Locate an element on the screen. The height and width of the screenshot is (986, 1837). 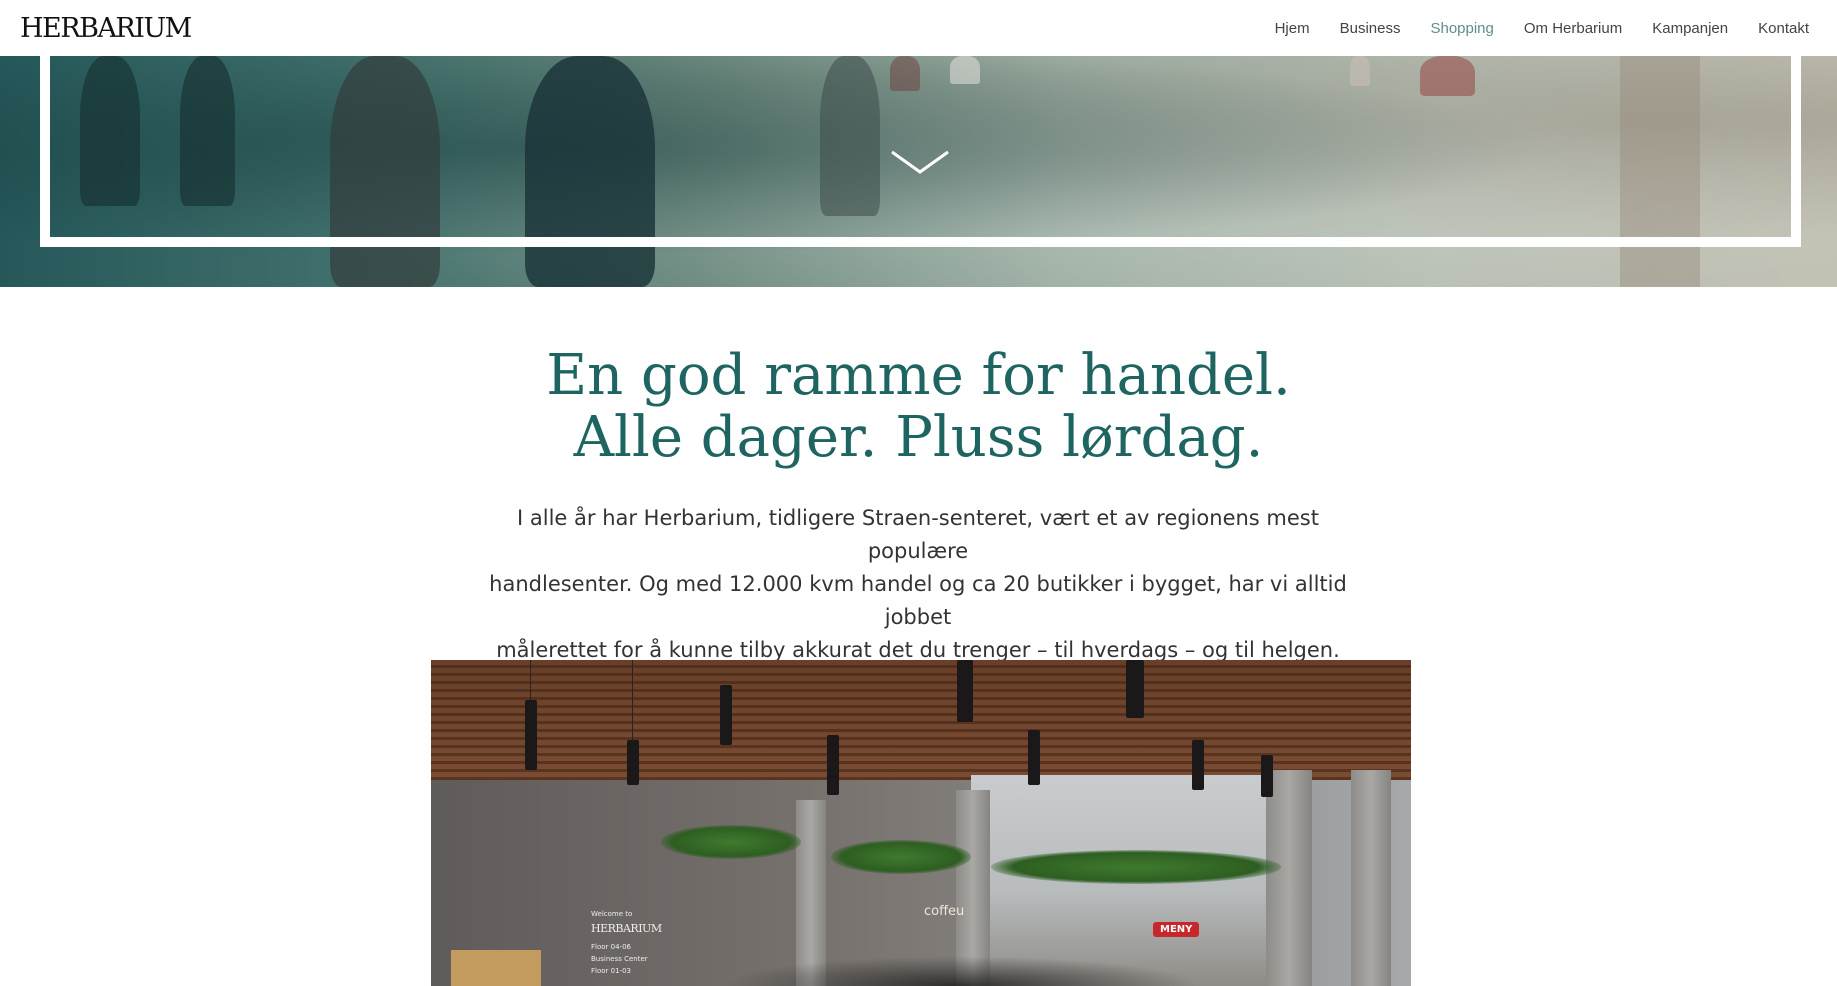
headline-line-1: En god ramme for handel. is located at coordinates (918, 375).